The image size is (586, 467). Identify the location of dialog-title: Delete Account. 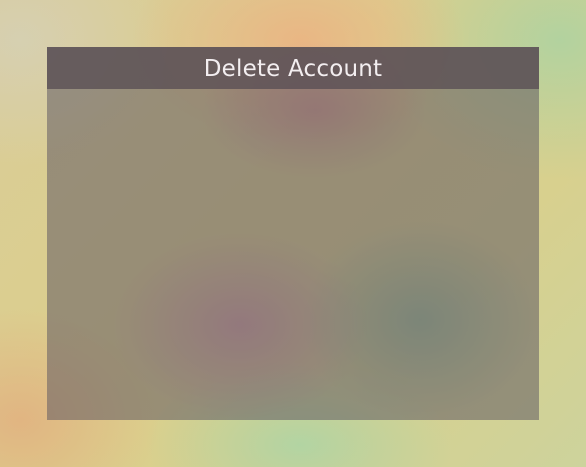
(293, 69).